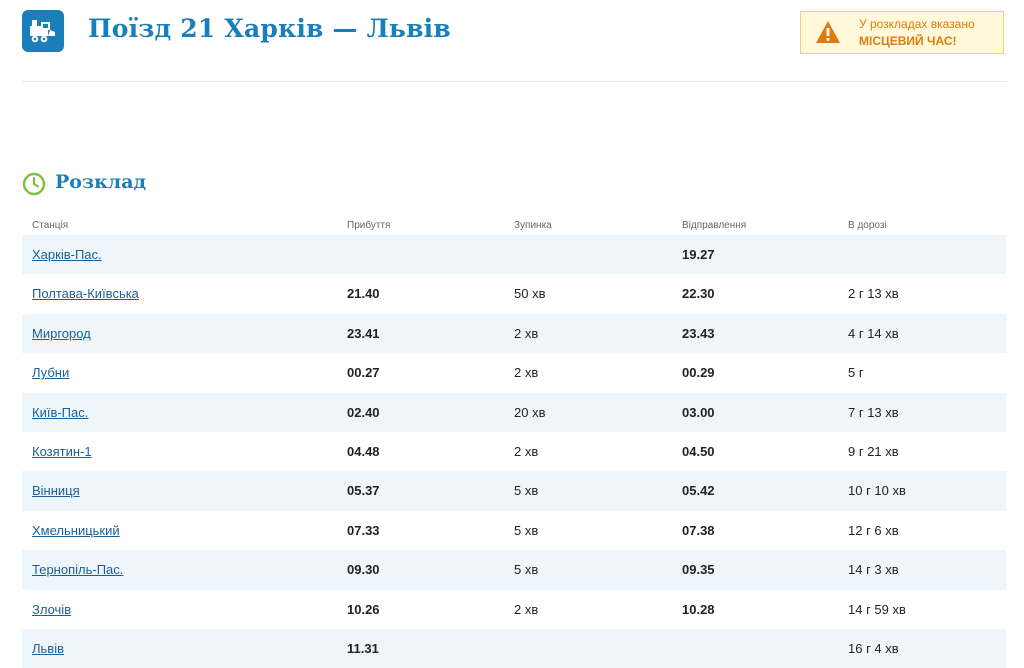 This screenshot has height=668, width=1024. Describe the element at coordinates (873, 333) in the screenshot. I see `travel-time: 4 г 14 хв` at that location.